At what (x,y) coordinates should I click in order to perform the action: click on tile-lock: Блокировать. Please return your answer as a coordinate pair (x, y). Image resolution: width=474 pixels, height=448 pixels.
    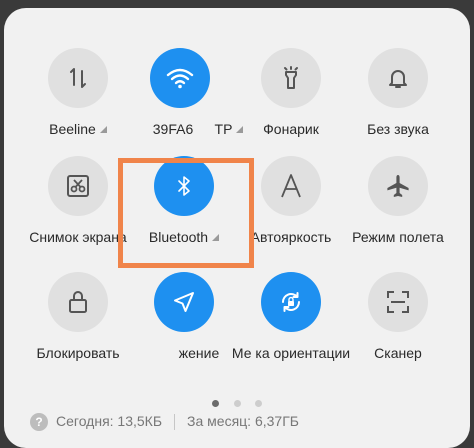
    Looking at the image, I should click on (78, 322).